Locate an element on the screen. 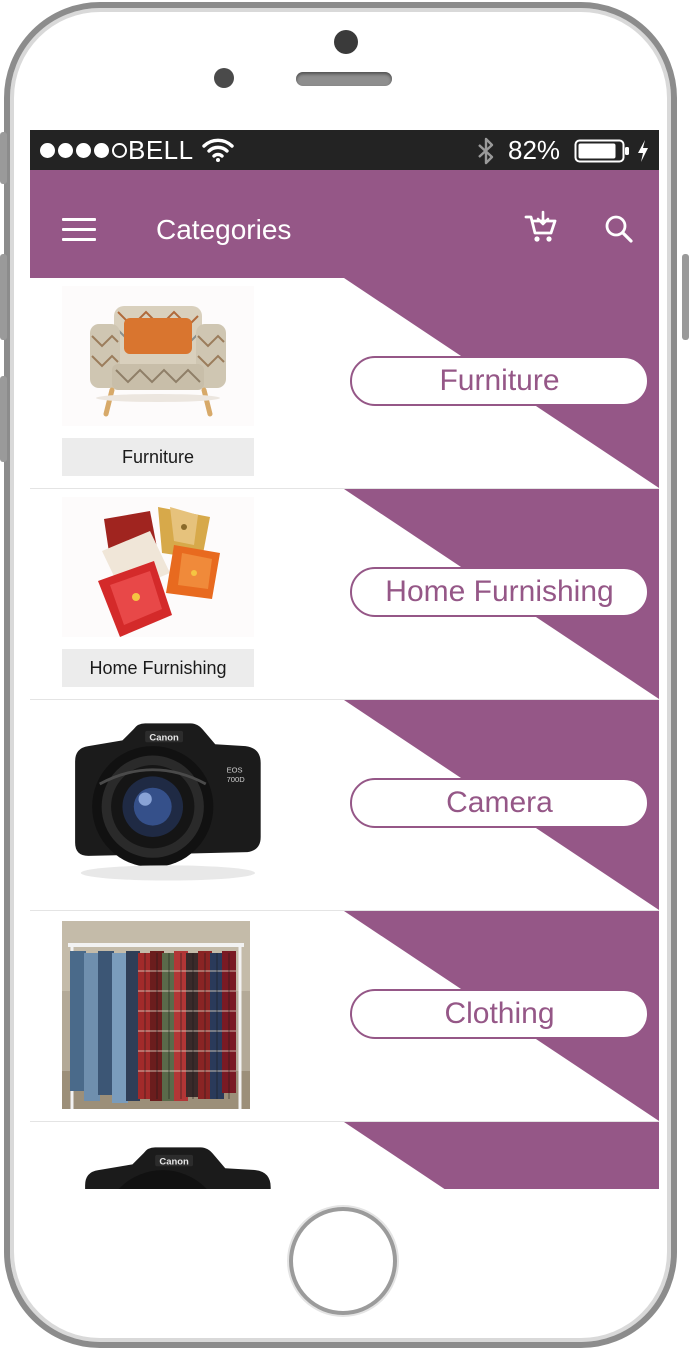 The height and width of the screenshot is (1354, 689). armchair-image is located at coordinates (158, 356).